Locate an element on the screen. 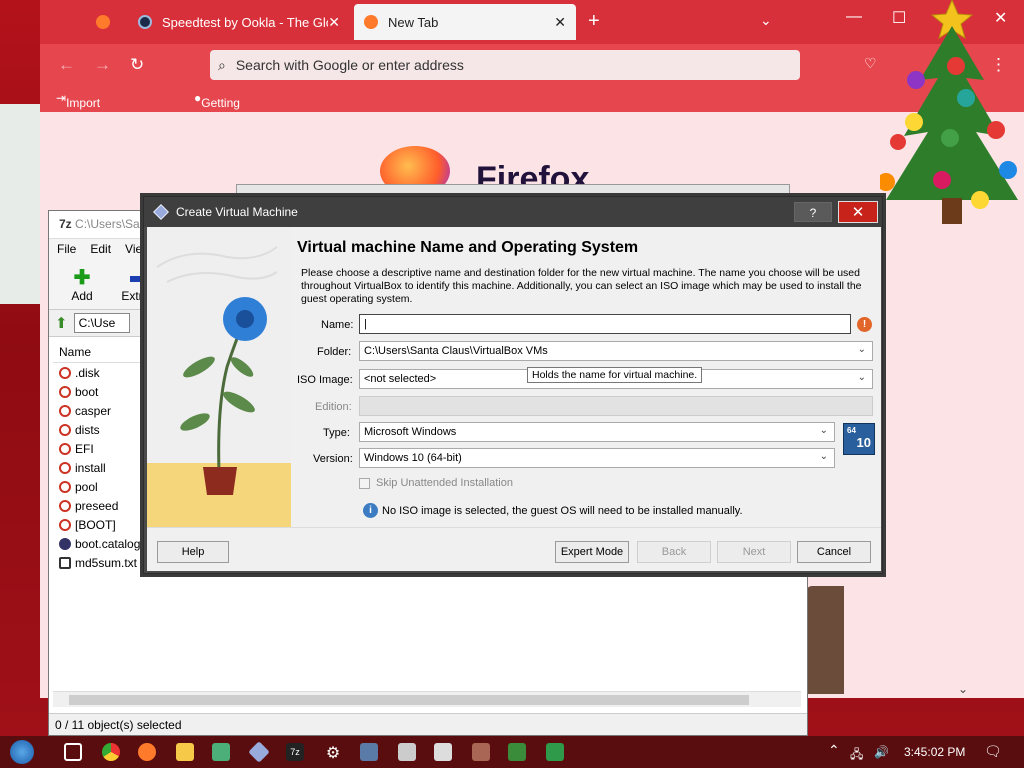  address-bar: ⌕ Search with Google or enter address is located at coordinates (505, 65).